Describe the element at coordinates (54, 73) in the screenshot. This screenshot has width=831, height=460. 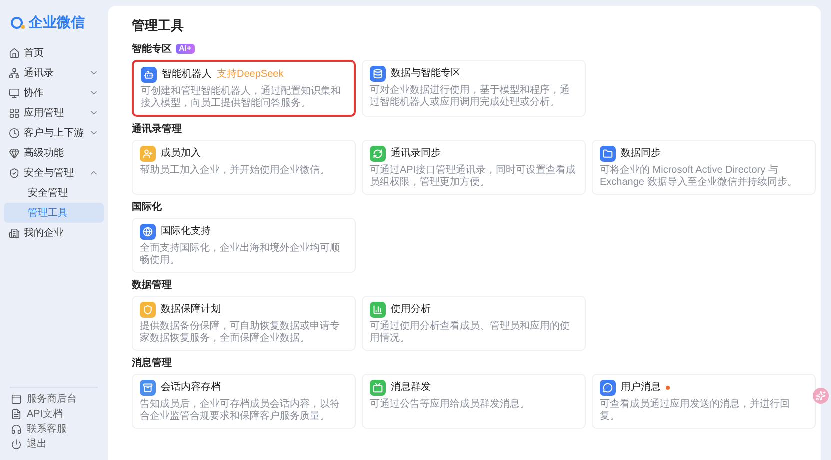
I see `sidebar-item: 通讯录` at that location.